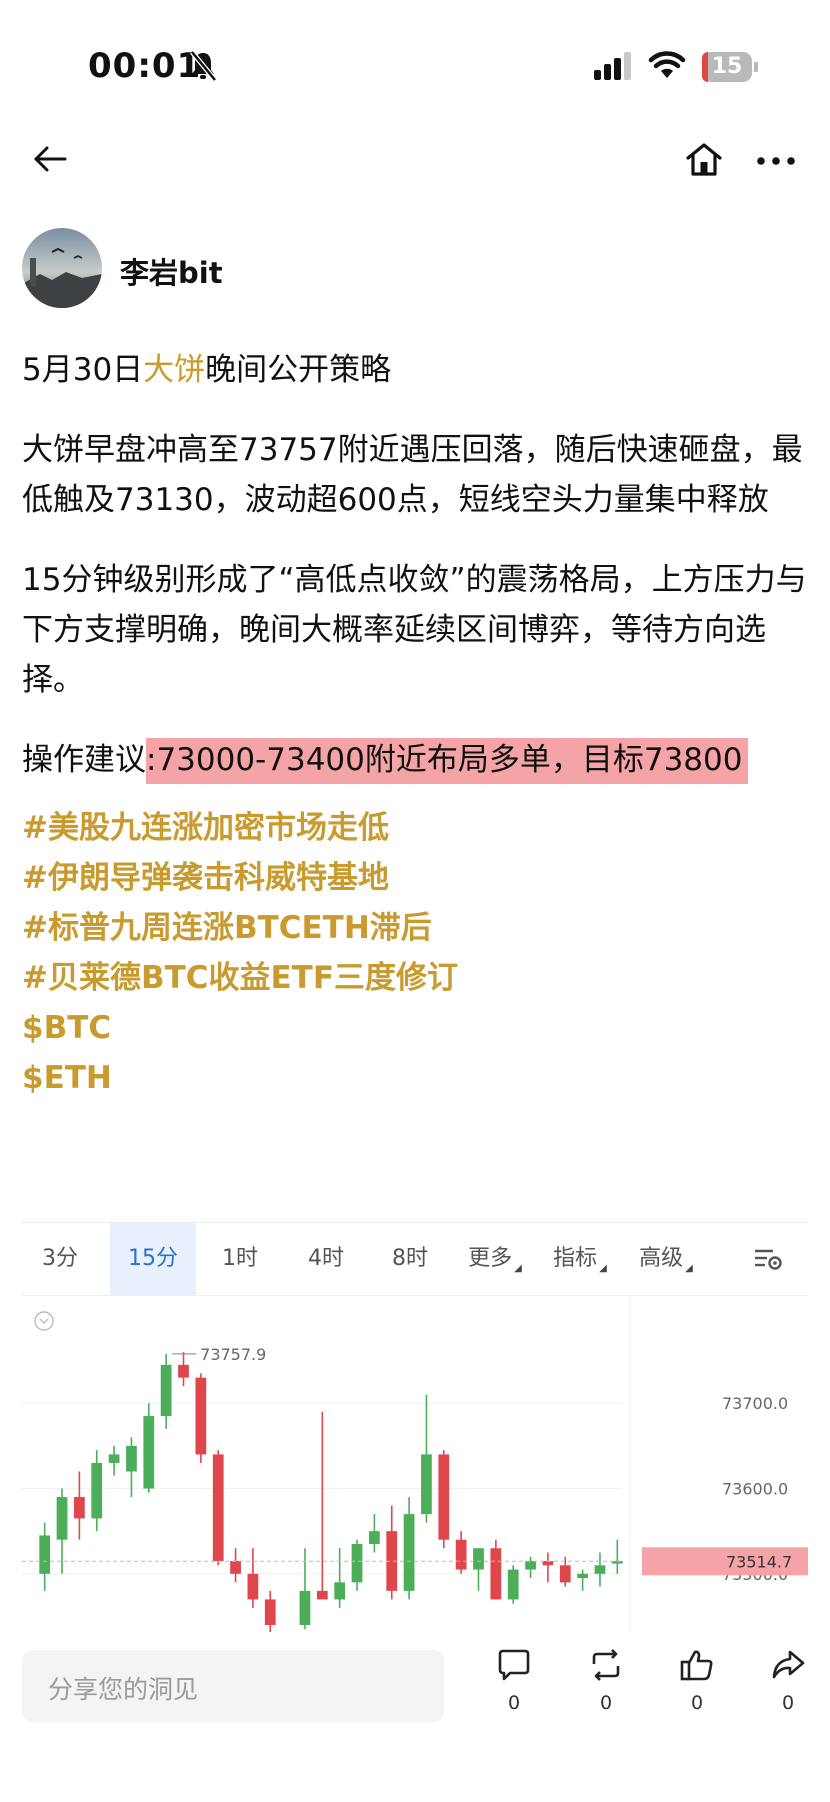  What do you see at coordinates (755, 1403) in the screenshot?
I see `price-tick-label: 73700.0` at bounding box center [755, 1403].